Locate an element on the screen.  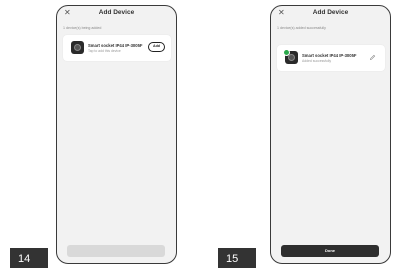
device-subtitle: Added successfully is located at coordinates (317, 61).